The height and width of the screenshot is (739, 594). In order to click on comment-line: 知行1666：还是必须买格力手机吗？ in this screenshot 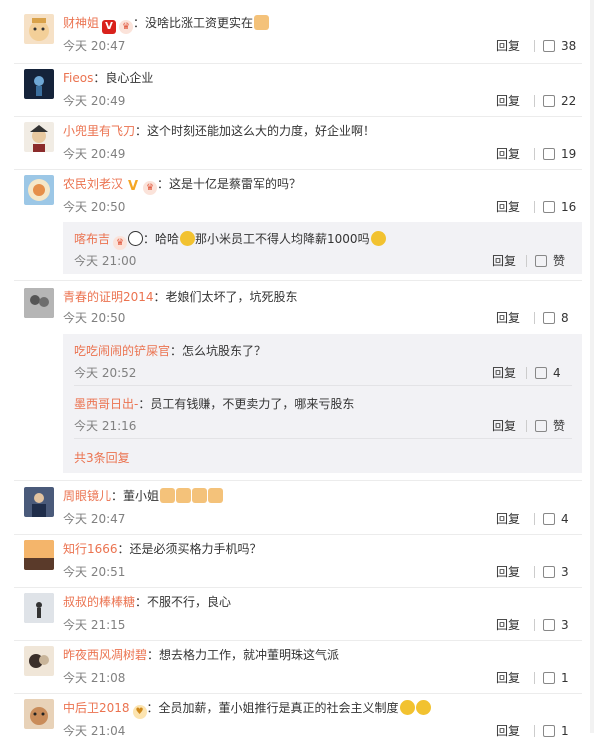, I will do `click(162, 549)`.